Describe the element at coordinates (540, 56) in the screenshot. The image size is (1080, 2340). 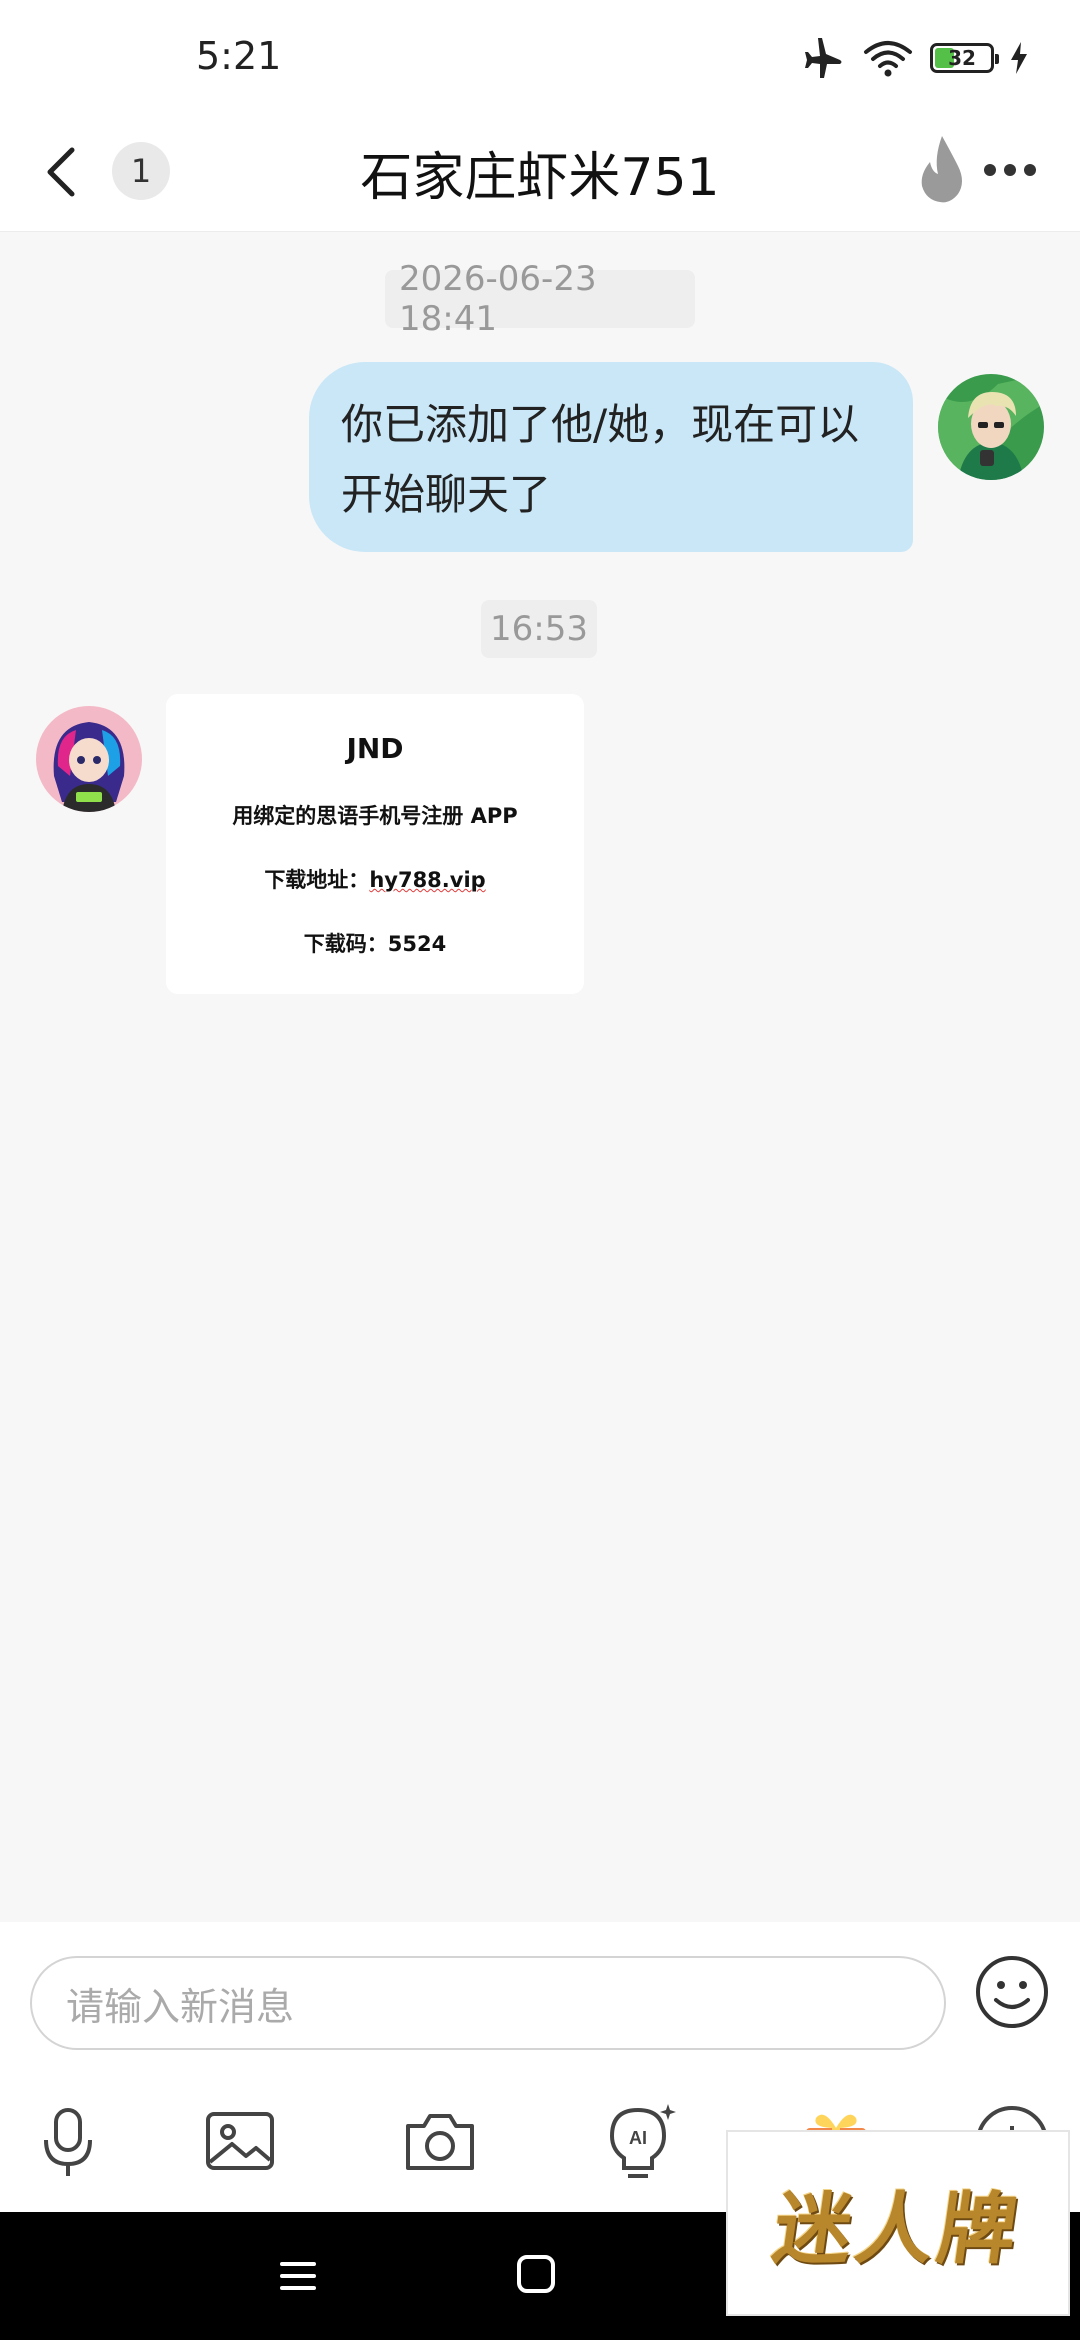
I see `status-bar: 5:21 32` at that location.